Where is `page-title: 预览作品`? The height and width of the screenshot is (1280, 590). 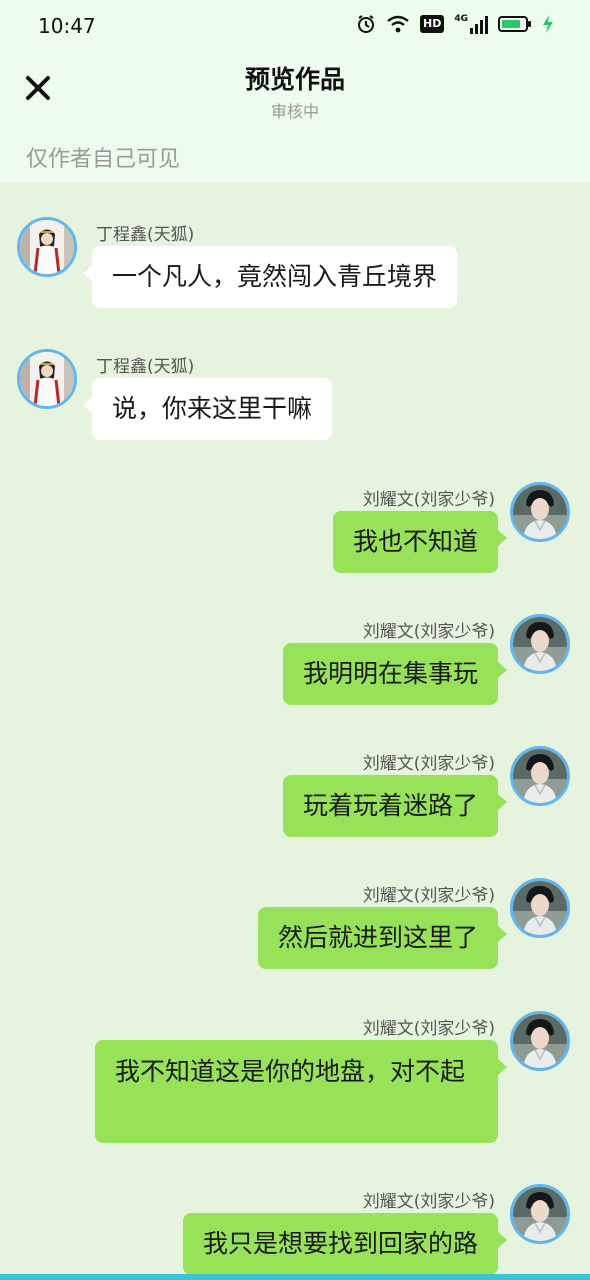 page-title: 预览作品 is located at coordinates (294, 79).